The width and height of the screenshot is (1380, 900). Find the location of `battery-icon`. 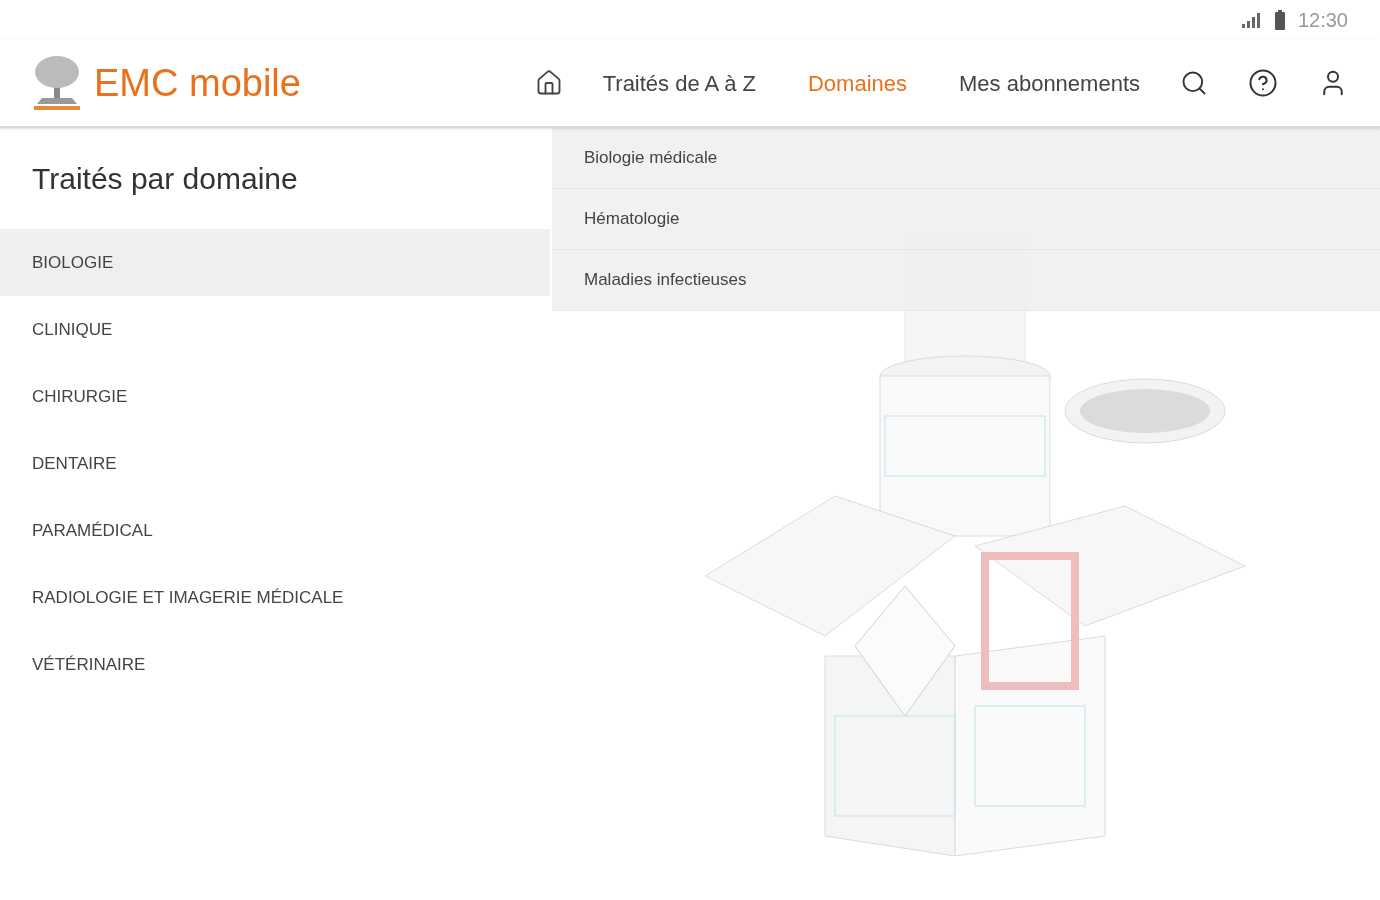

battery-icon is located at coordinates (1279, 20).